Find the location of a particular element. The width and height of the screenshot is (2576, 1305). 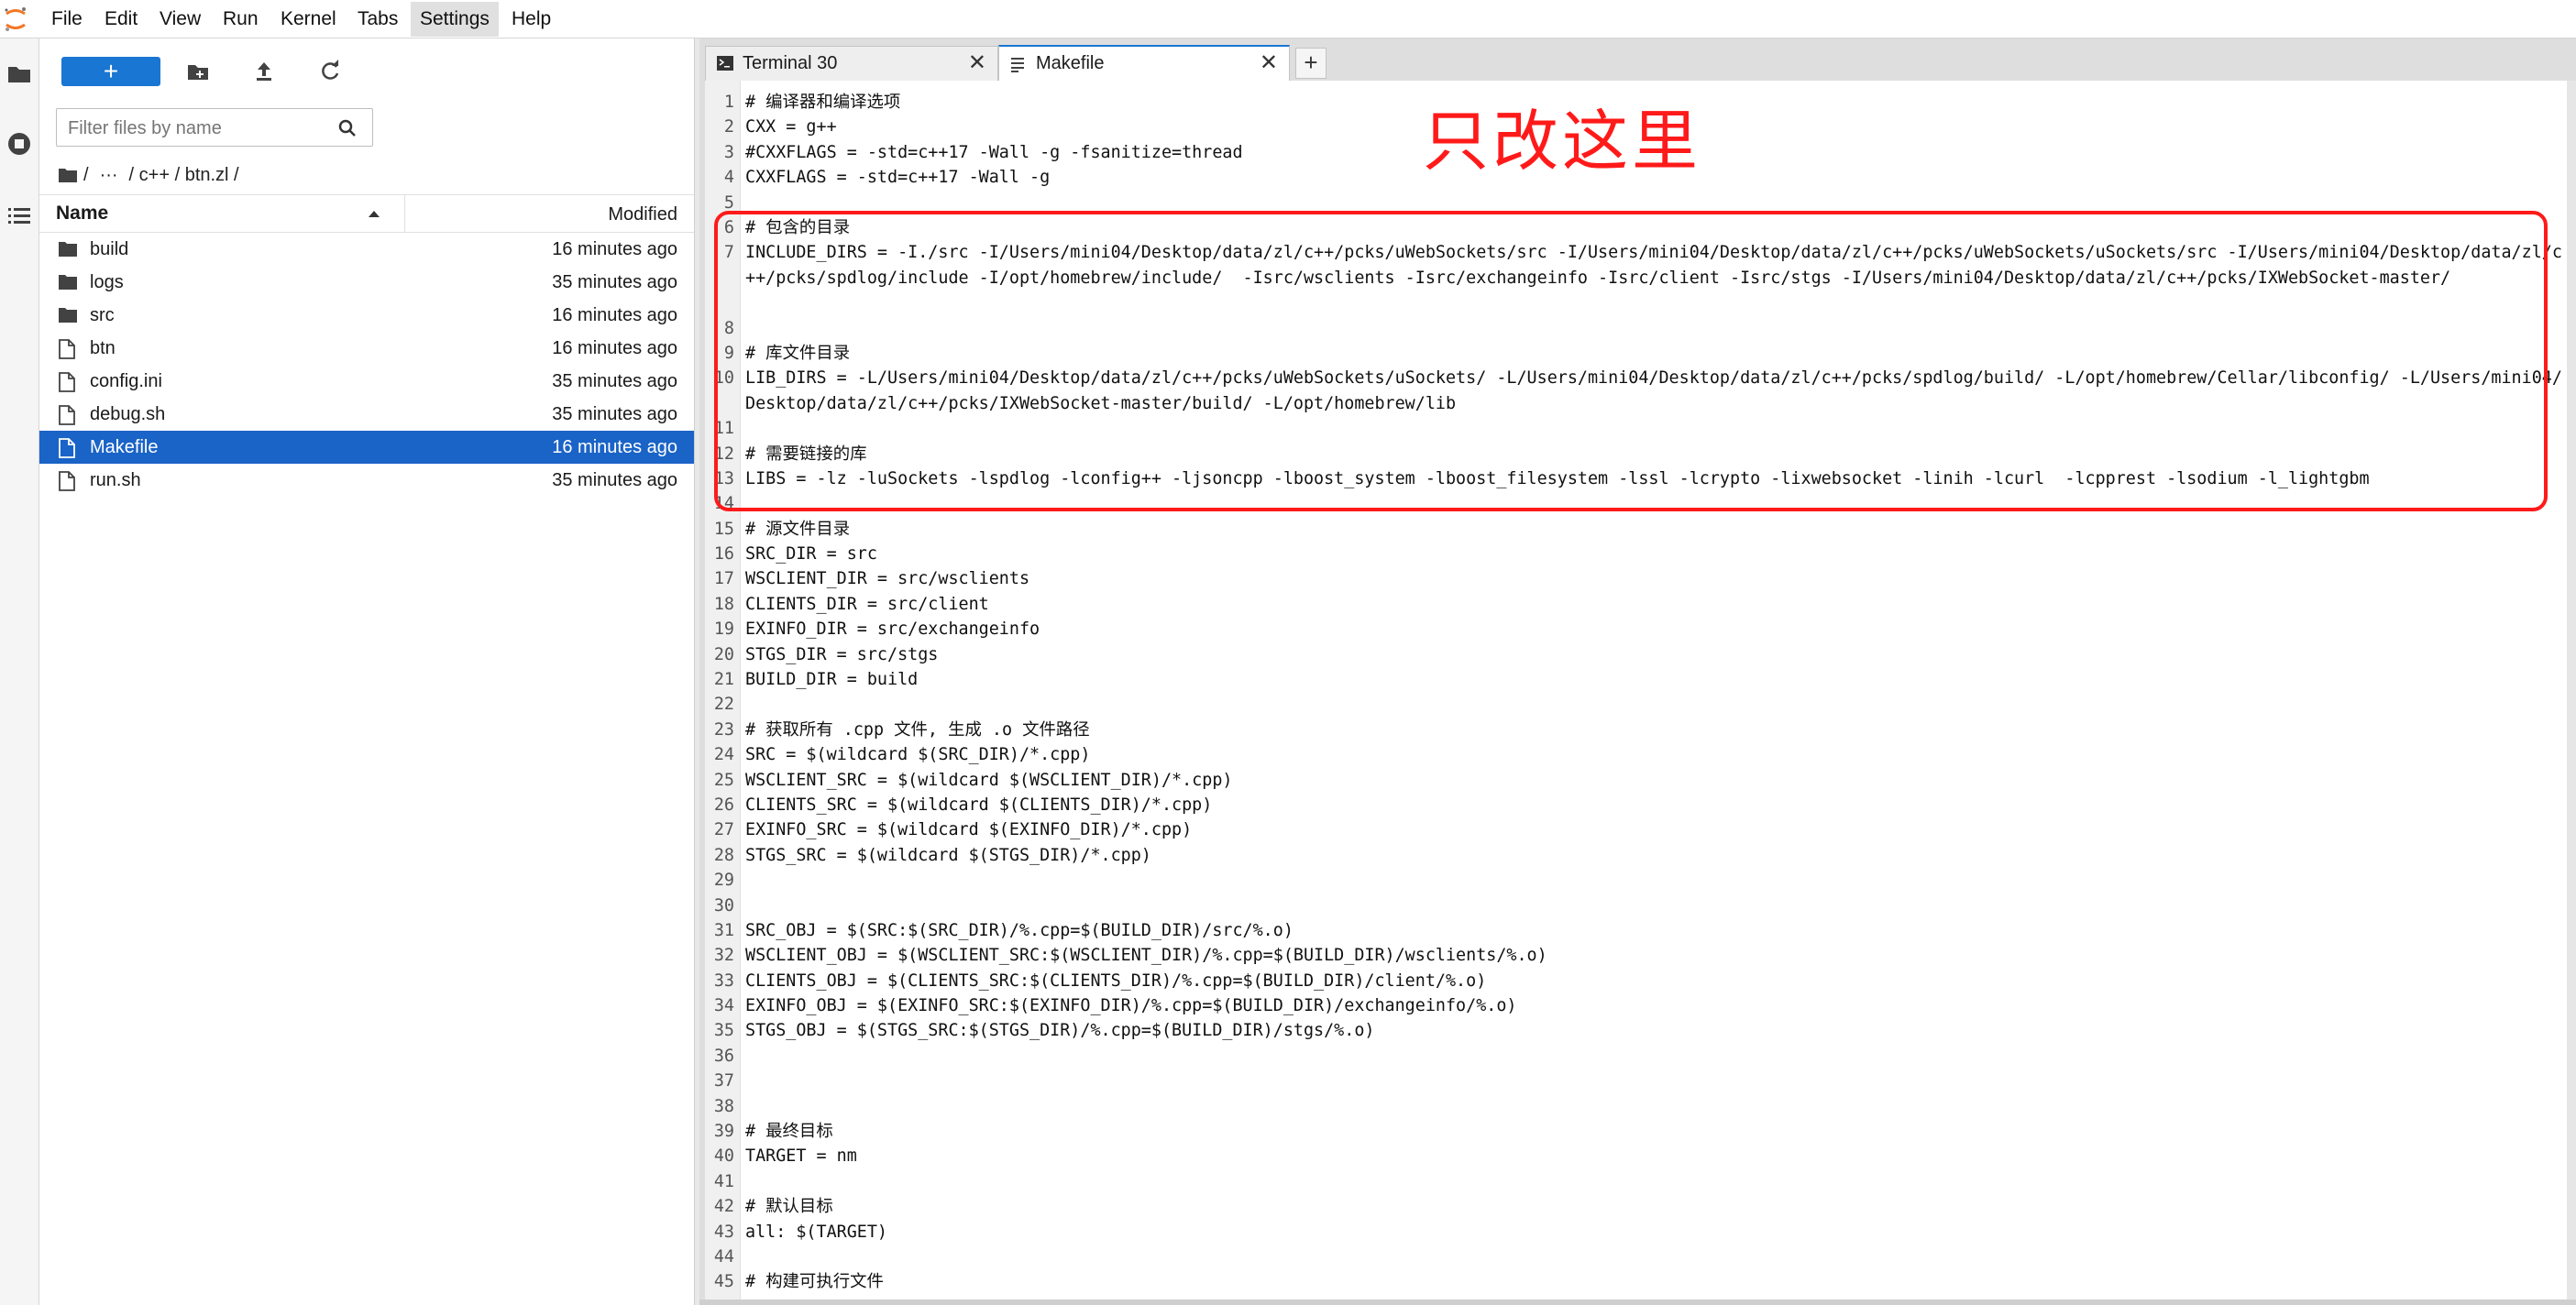

line-number: 32 is located at coordinates (724, 956).